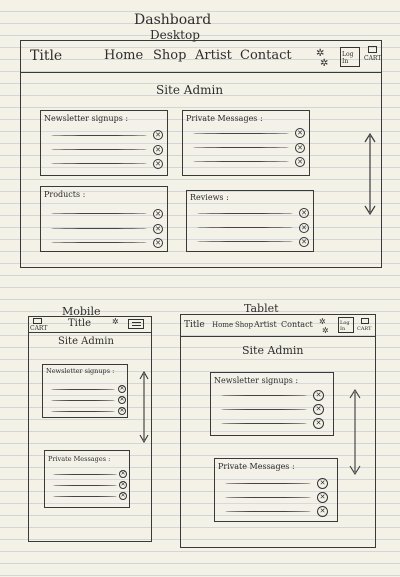 This screenshot has width=400, height=577. Describe the element at coordinates (372, 49) in the screenshot. I see `desktop-cart-icon` at that location.